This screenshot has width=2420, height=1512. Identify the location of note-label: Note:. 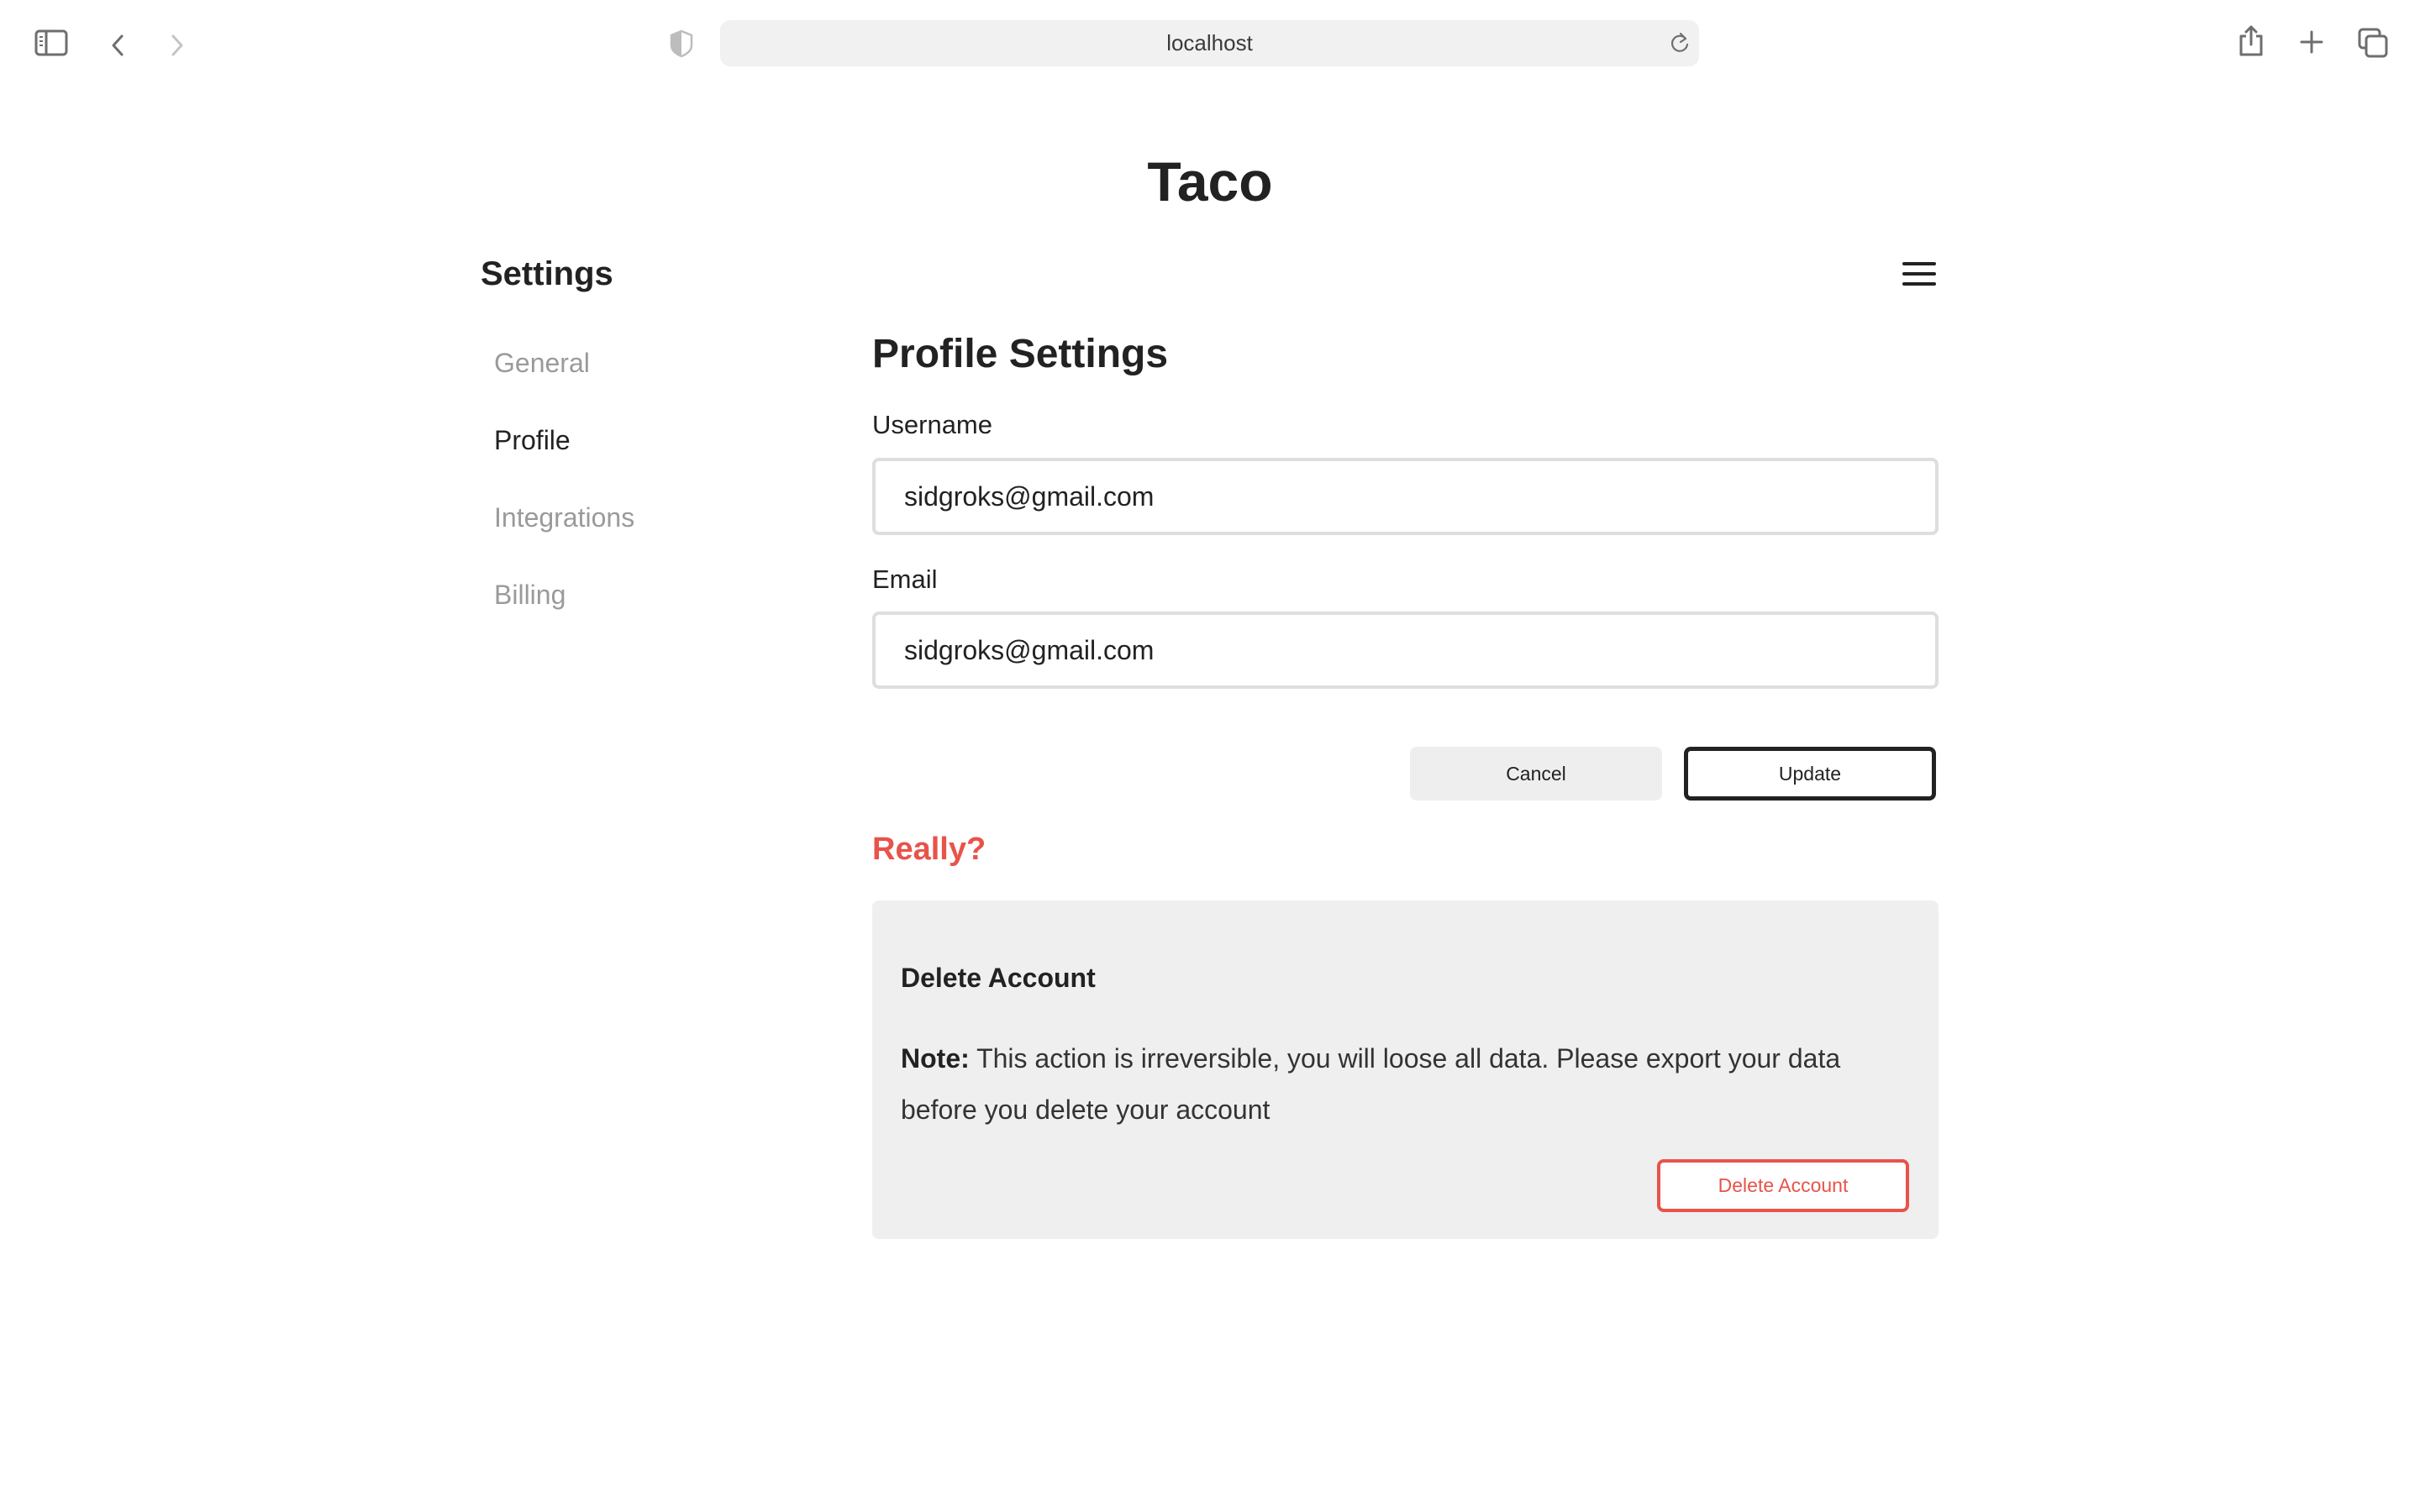
(935, 1058).